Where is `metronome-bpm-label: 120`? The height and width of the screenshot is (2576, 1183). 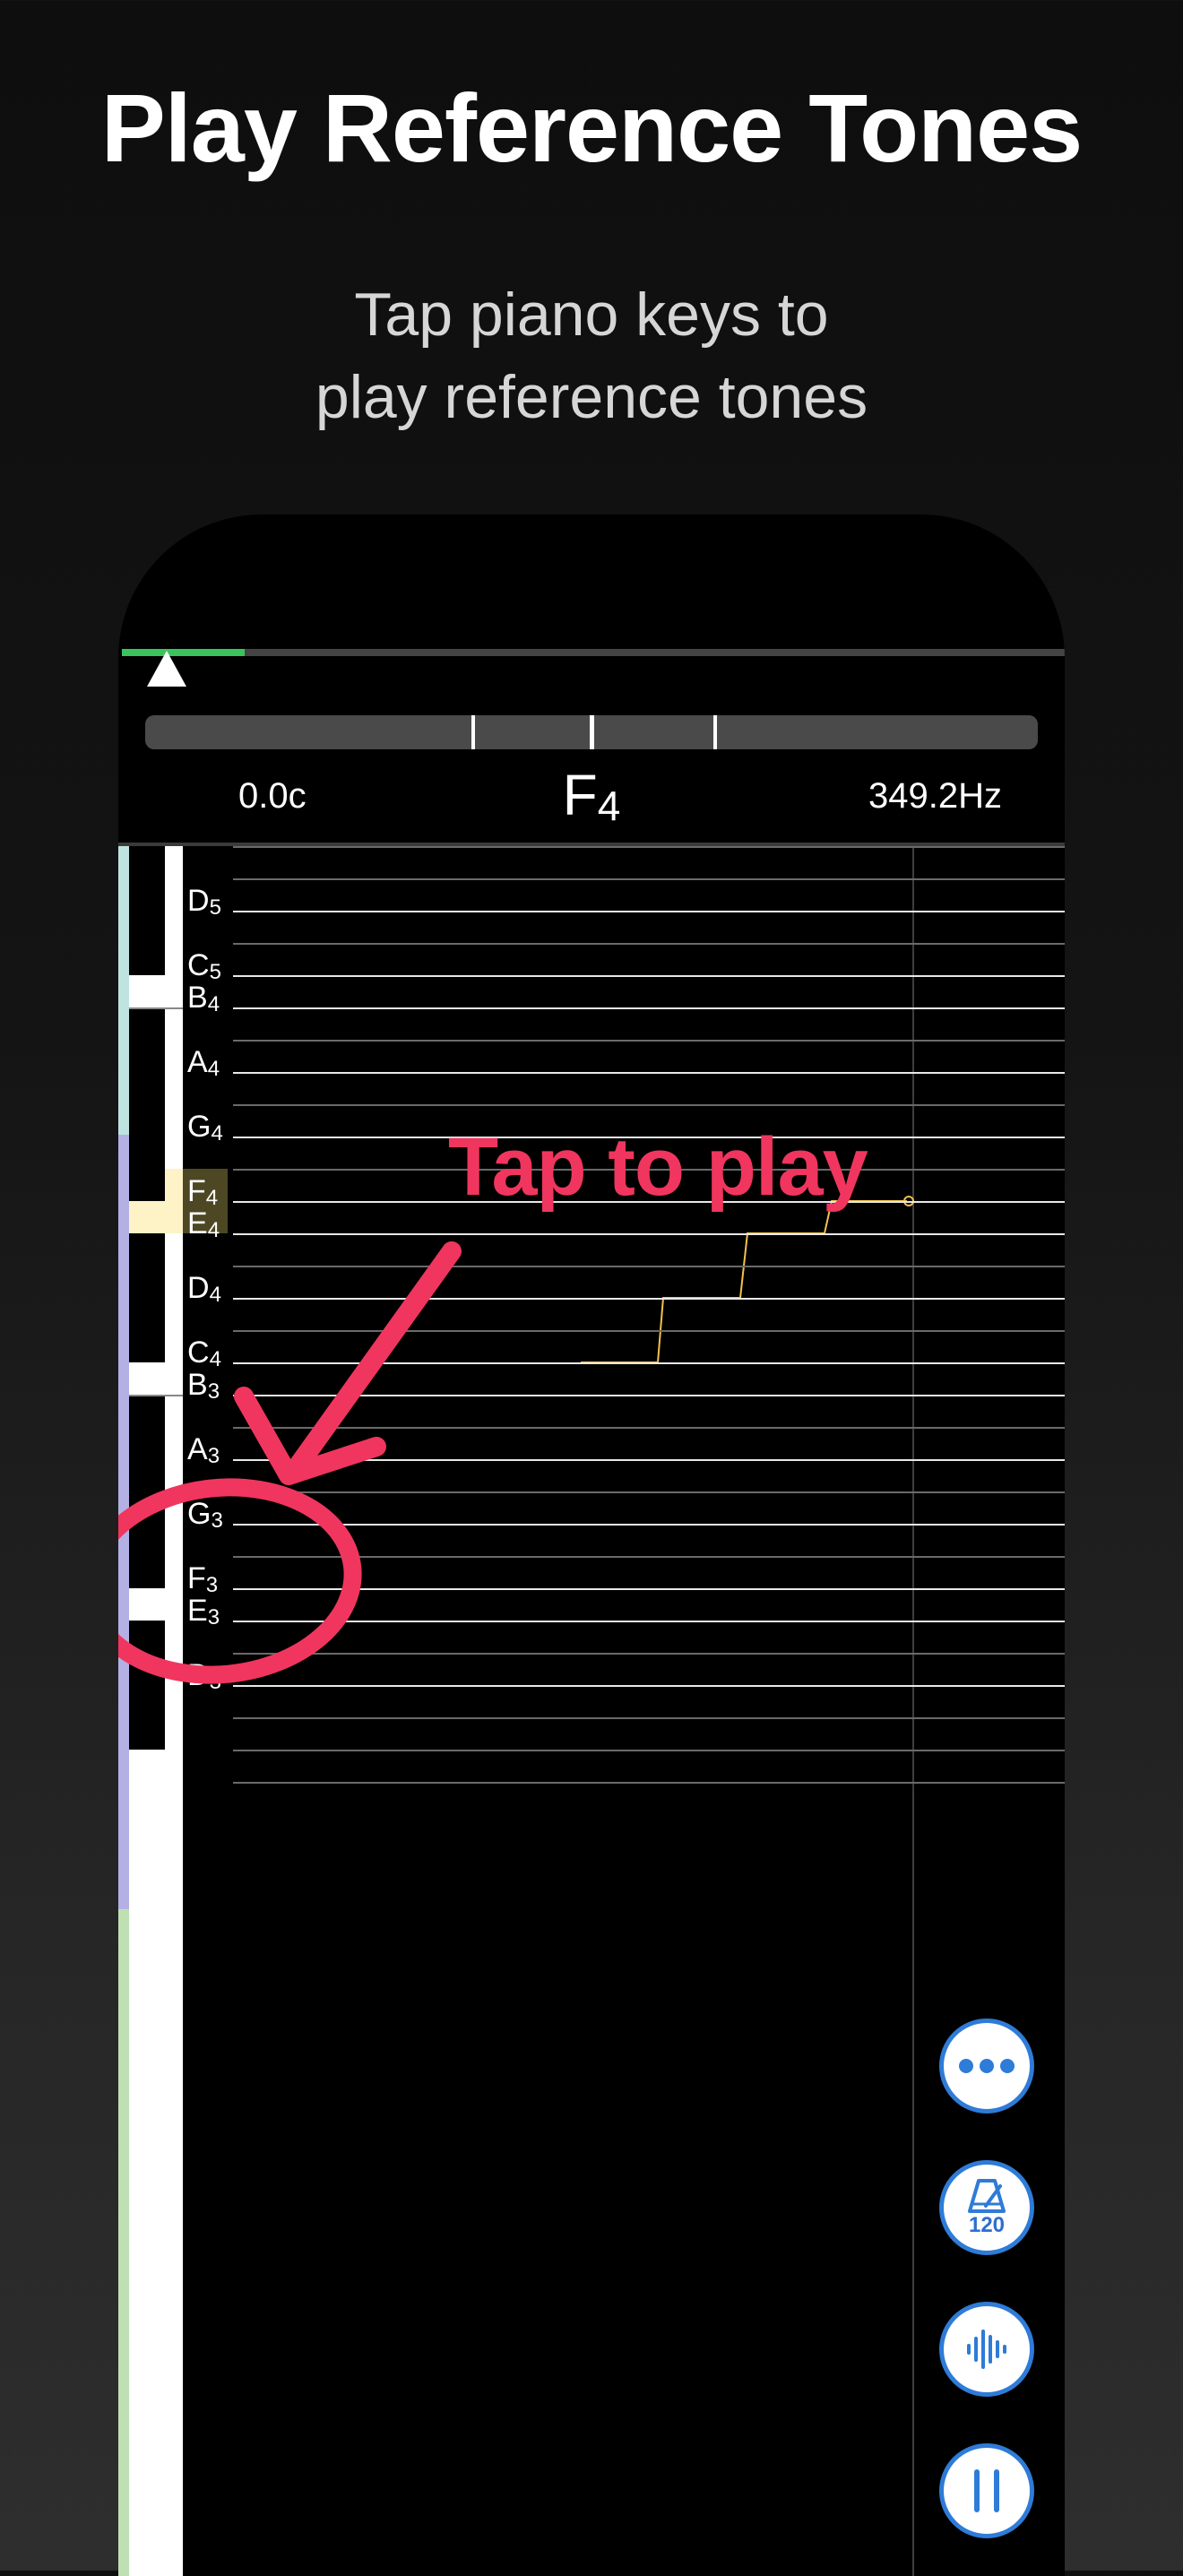
metronome-bpm-label: 120 is located at coordinates (987, 2225).